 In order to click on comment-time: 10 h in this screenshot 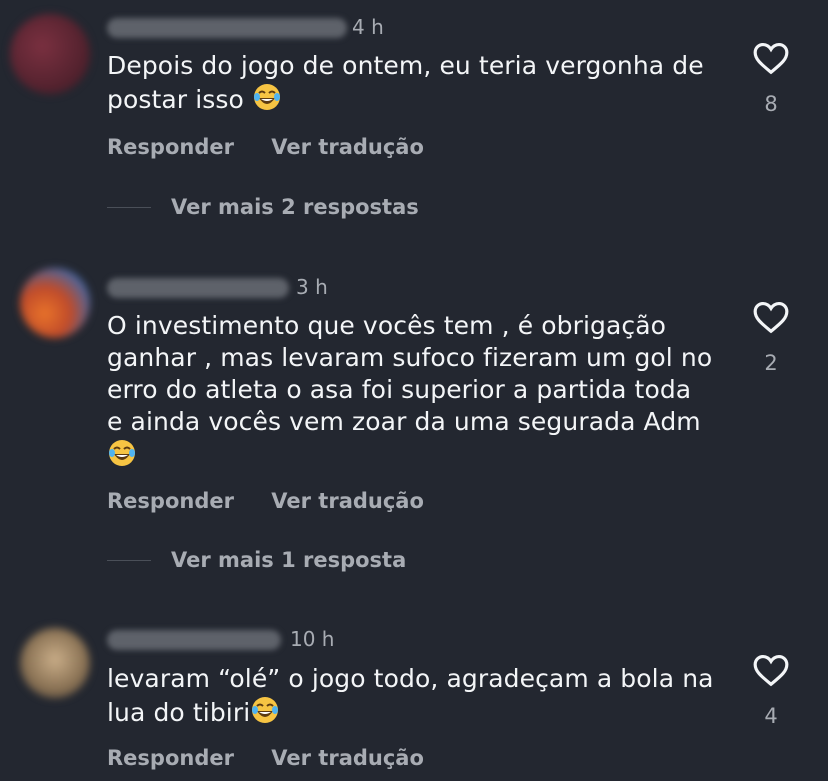, I will do `click(312, 639)`.